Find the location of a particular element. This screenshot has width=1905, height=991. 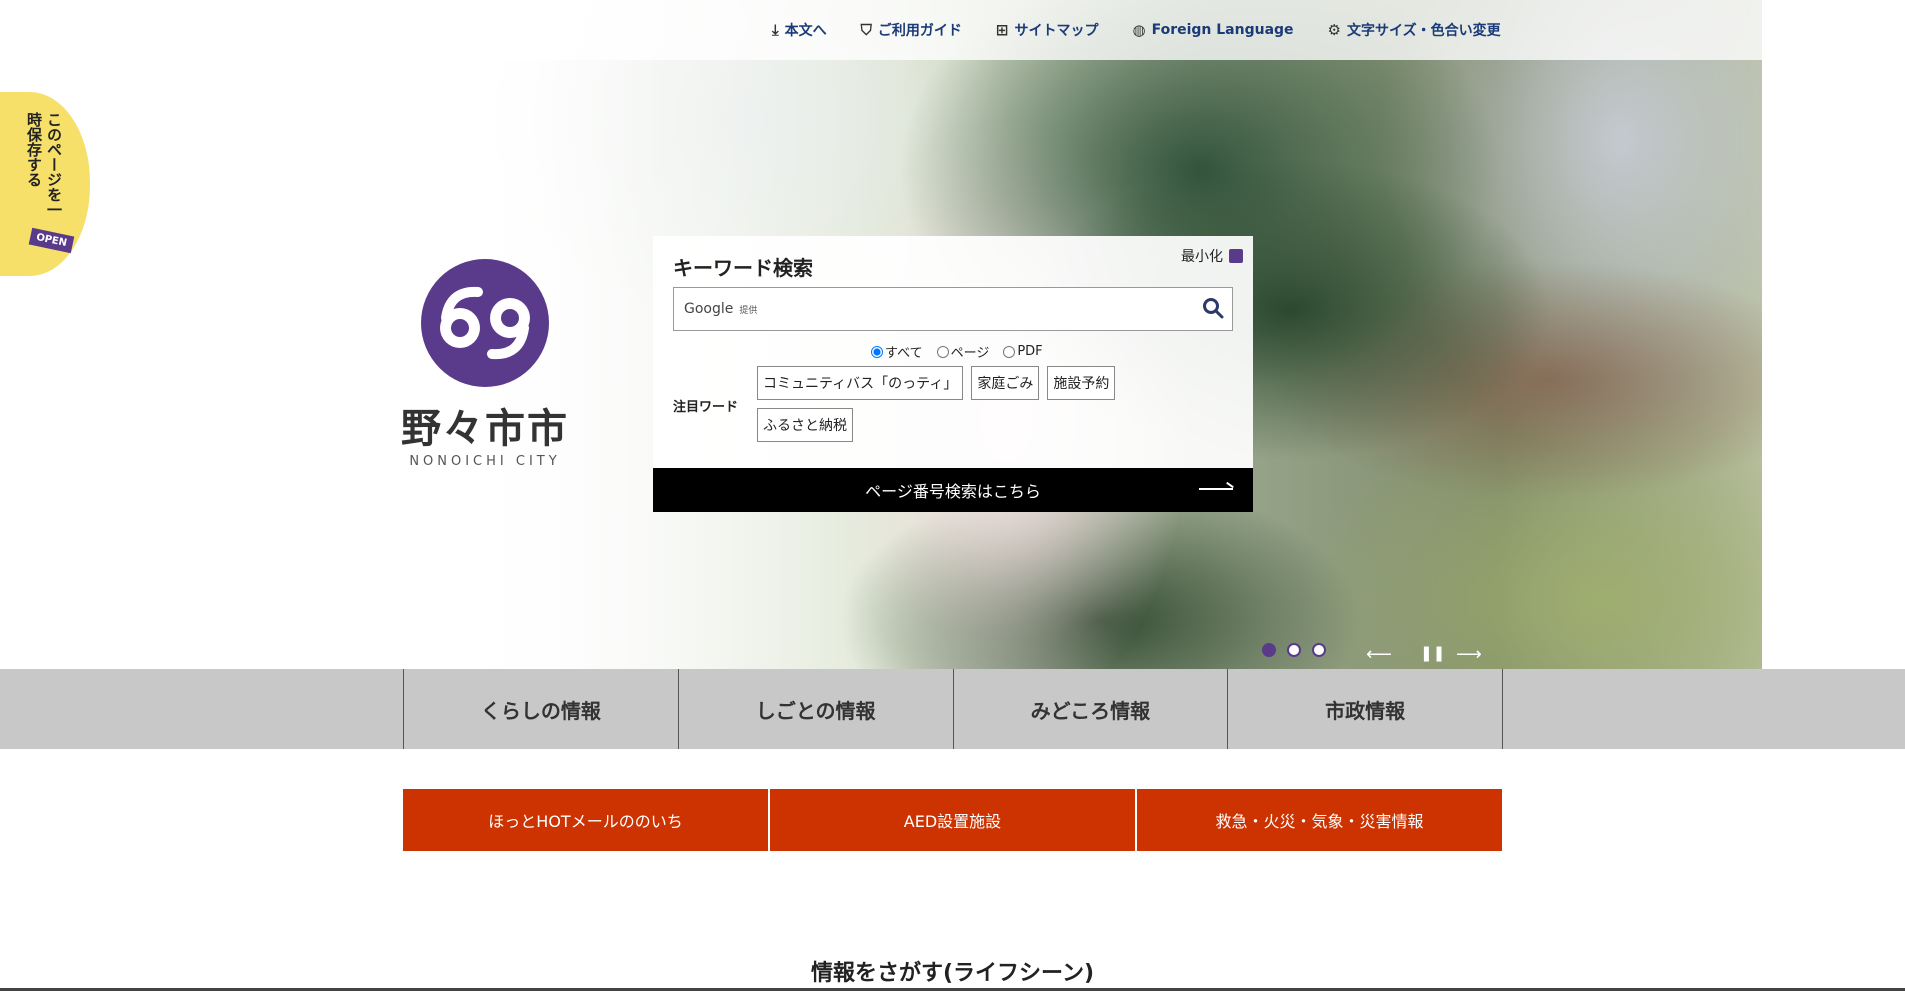

quick-links: ほっとHOTメールののいち AED設置施設 救急・火災・気象・災害情報 is located at coordinates (952, 820).